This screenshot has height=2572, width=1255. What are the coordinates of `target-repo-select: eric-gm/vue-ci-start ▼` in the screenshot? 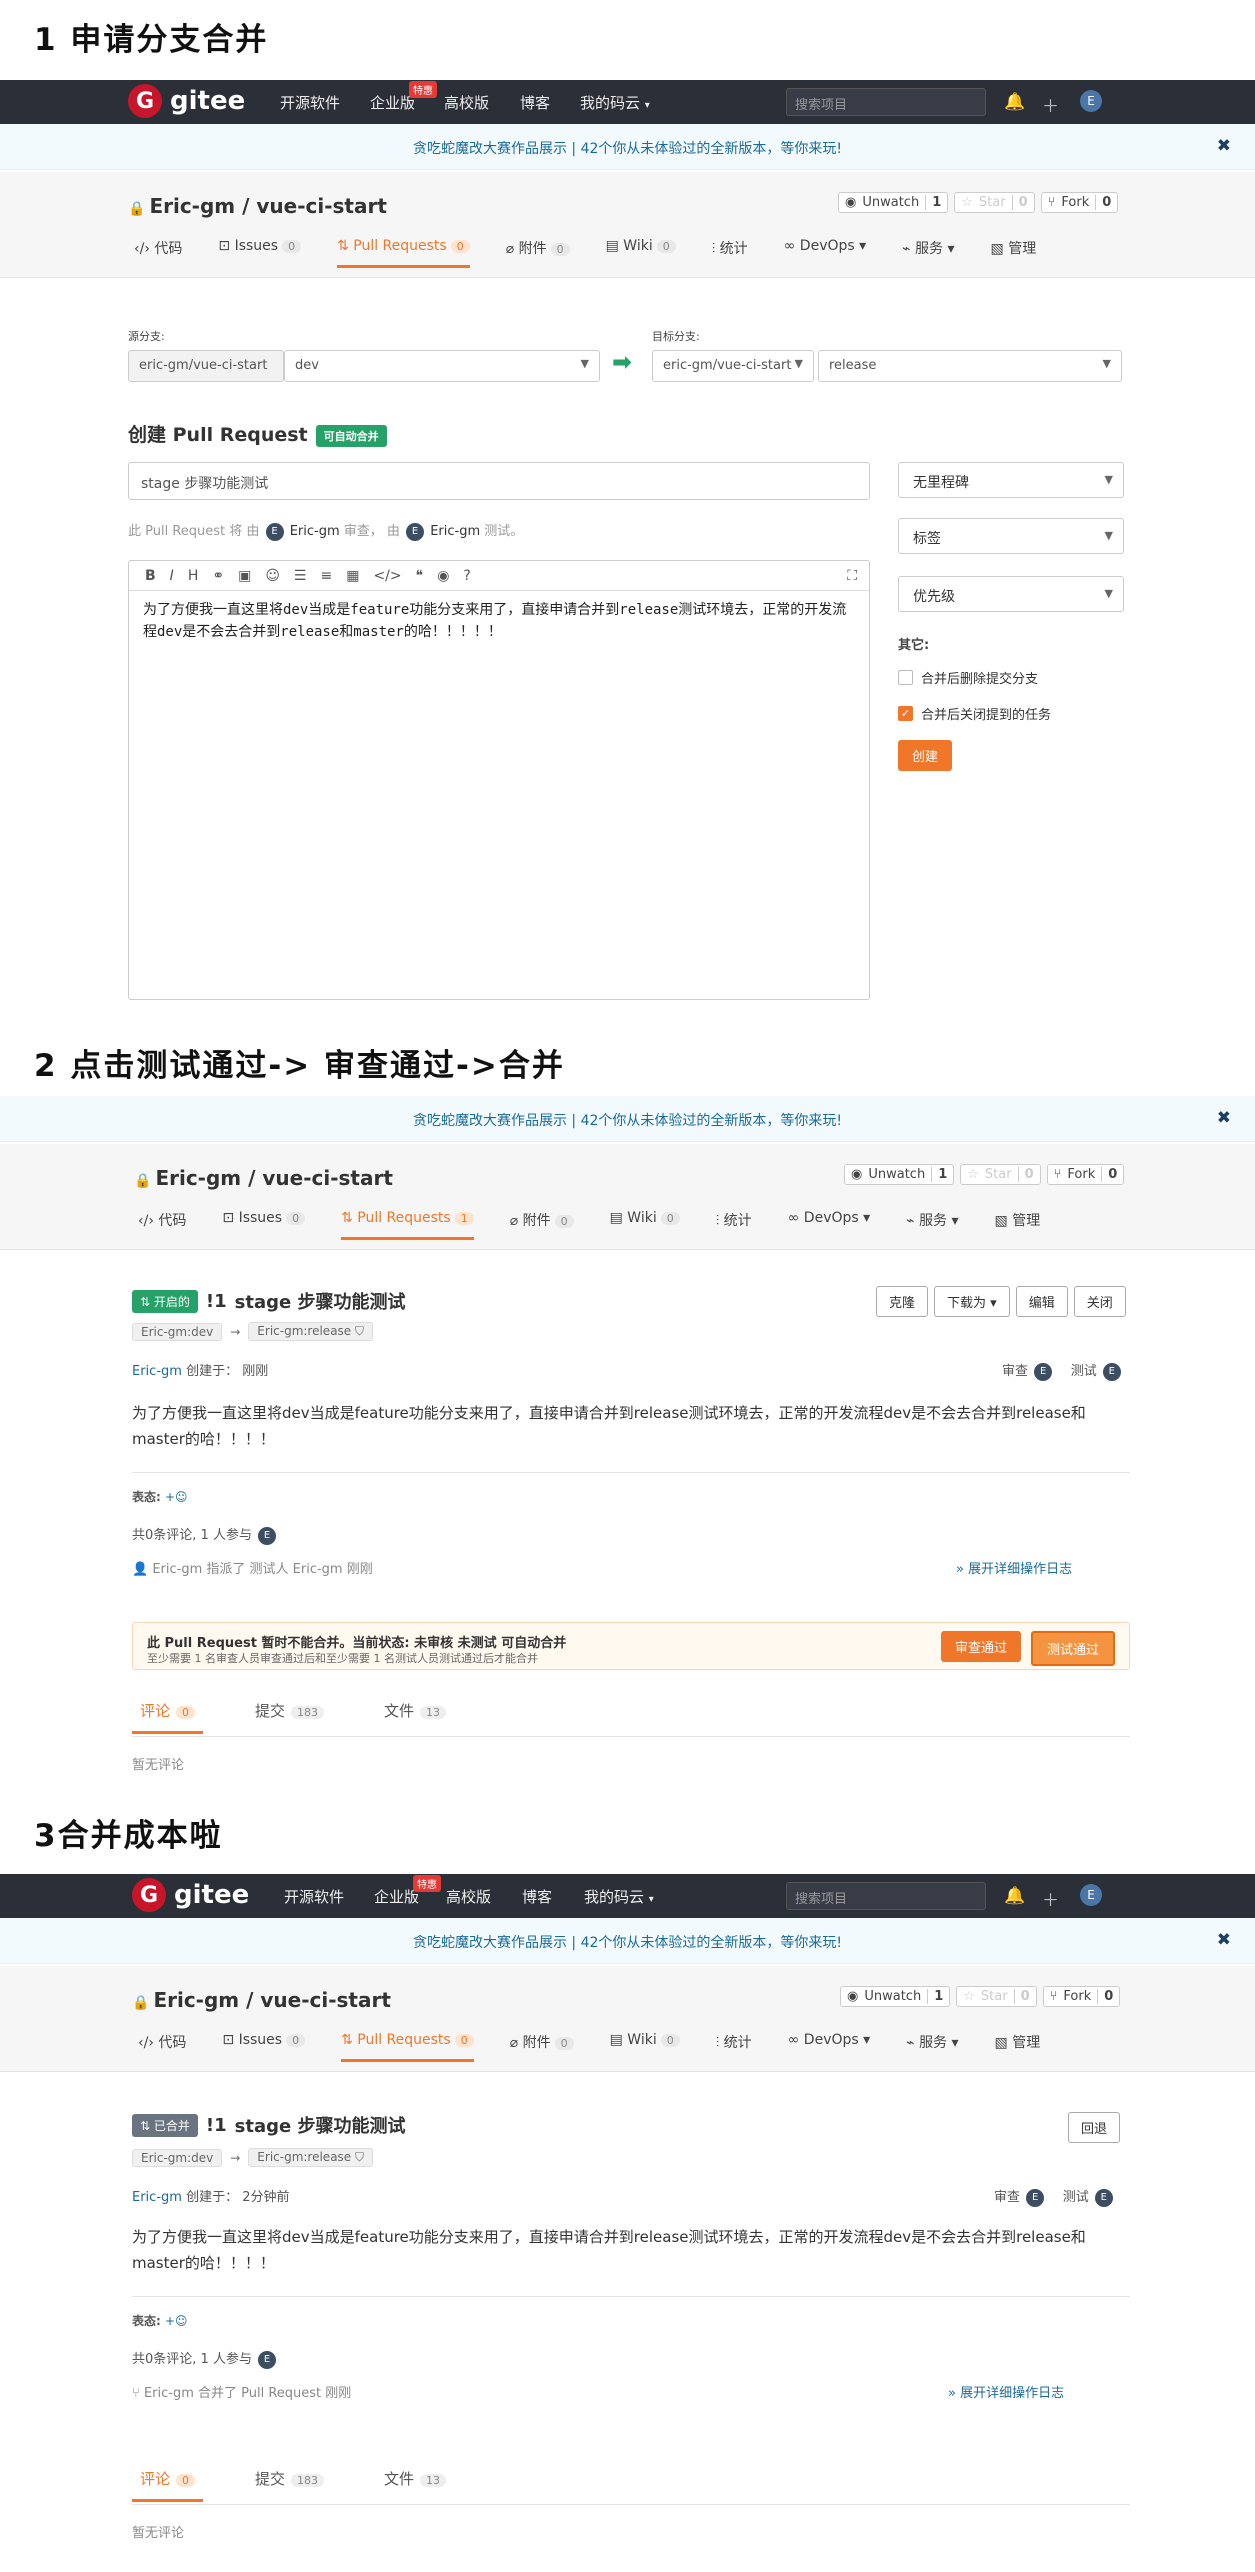 It's located at (733, 366).